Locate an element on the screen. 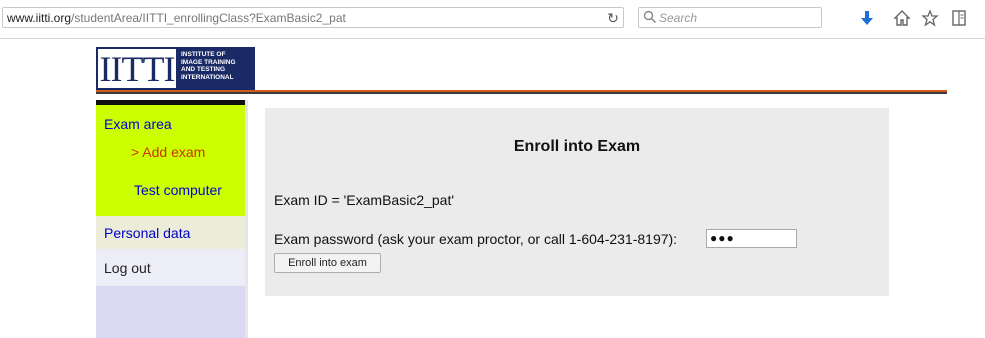 This screenshot has height=338, width=985. enroll-button: Enroll into exam is located at coordinates (327, 263).